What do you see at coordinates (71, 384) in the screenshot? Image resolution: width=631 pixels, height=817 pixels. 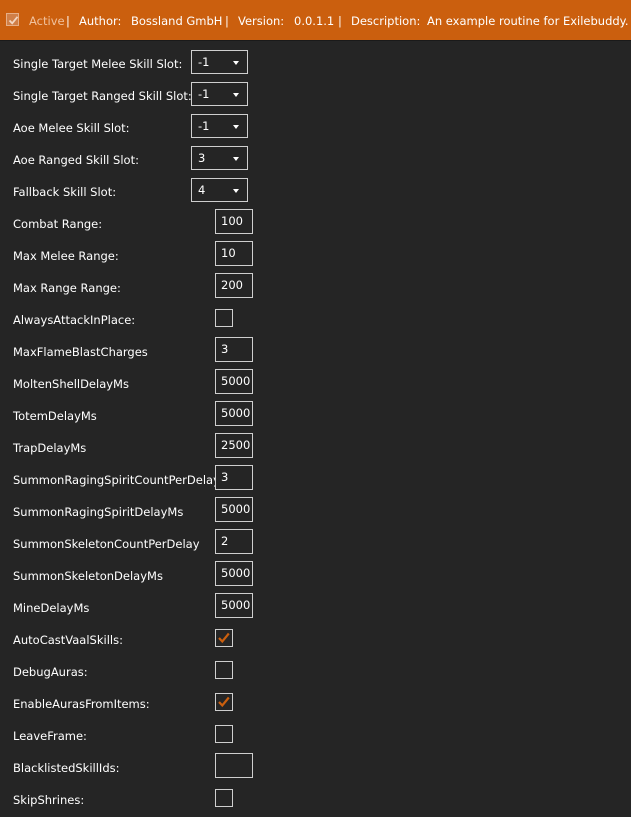 I see `molten-shell-delay-ms-label: MoltenShellDelayMs` at bounding box center [71, 384].